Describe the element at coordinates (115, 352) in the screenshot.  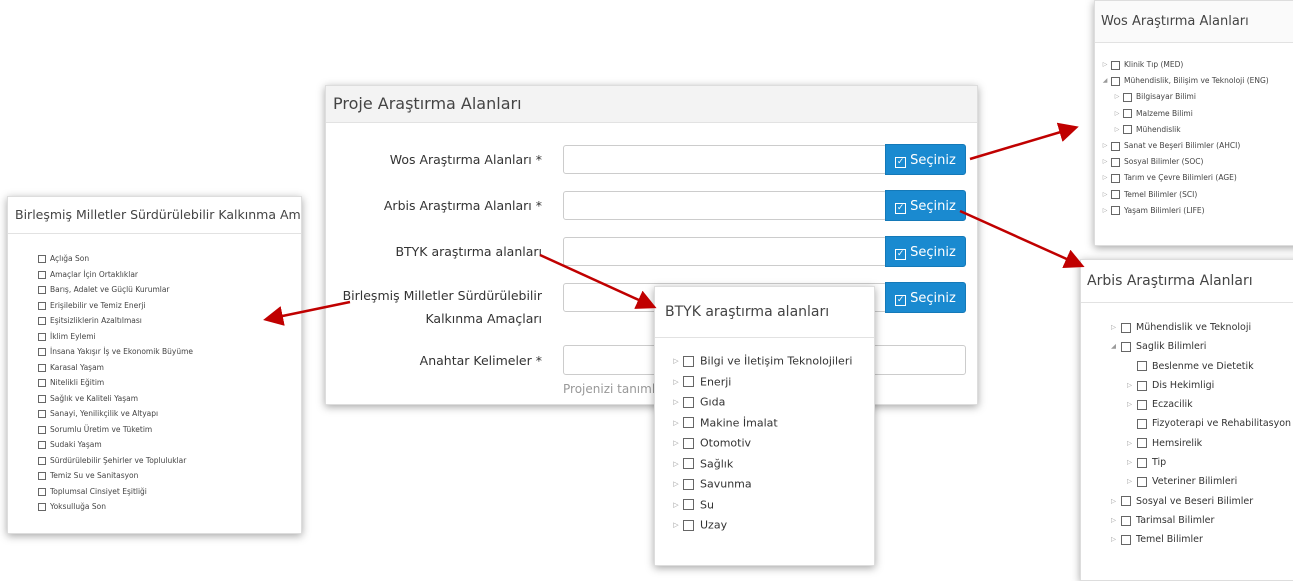
I see `sdg-list-item: İnsana Yakışır İş ve Ekonomik Büyüme` at that location.